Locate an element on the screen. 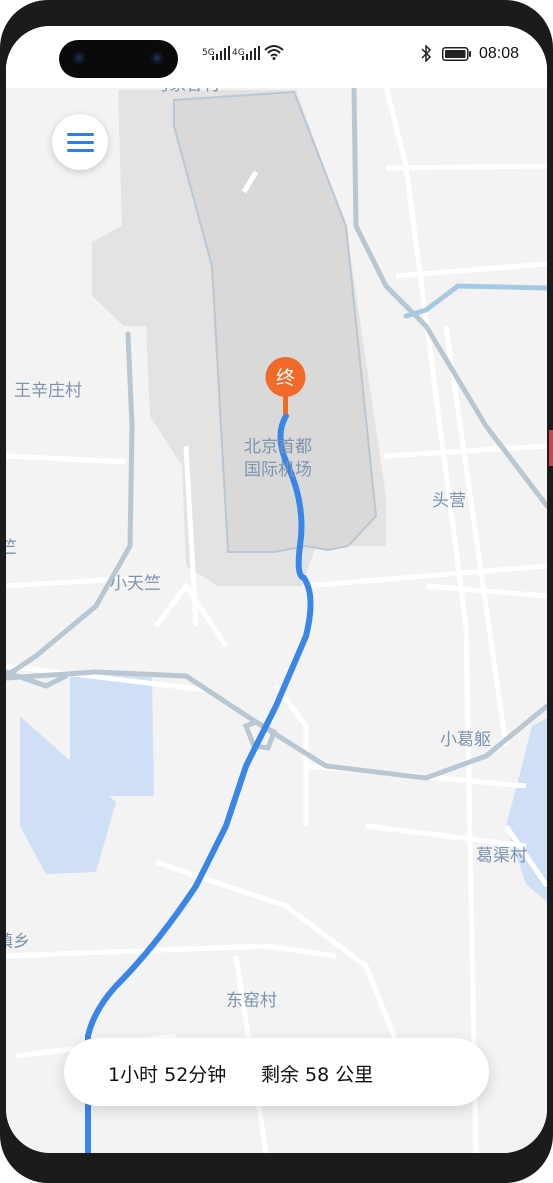 This screenshot has width=553, height=1183. place-label: 镇乡 is located at coordinates (18, 942).